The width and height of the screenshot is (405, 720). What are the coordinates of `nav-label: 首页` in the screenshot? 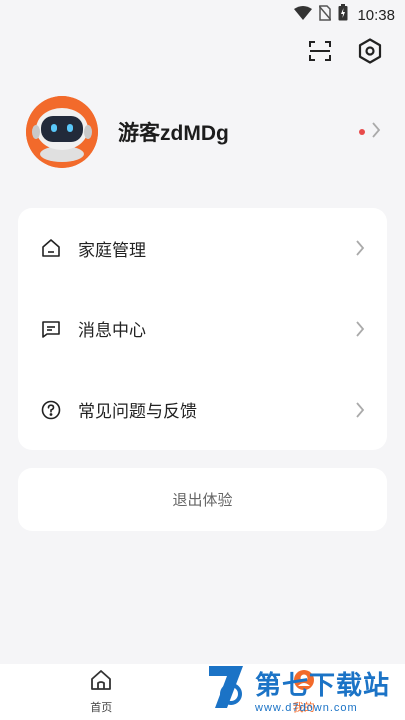 It's located at (101, 708).